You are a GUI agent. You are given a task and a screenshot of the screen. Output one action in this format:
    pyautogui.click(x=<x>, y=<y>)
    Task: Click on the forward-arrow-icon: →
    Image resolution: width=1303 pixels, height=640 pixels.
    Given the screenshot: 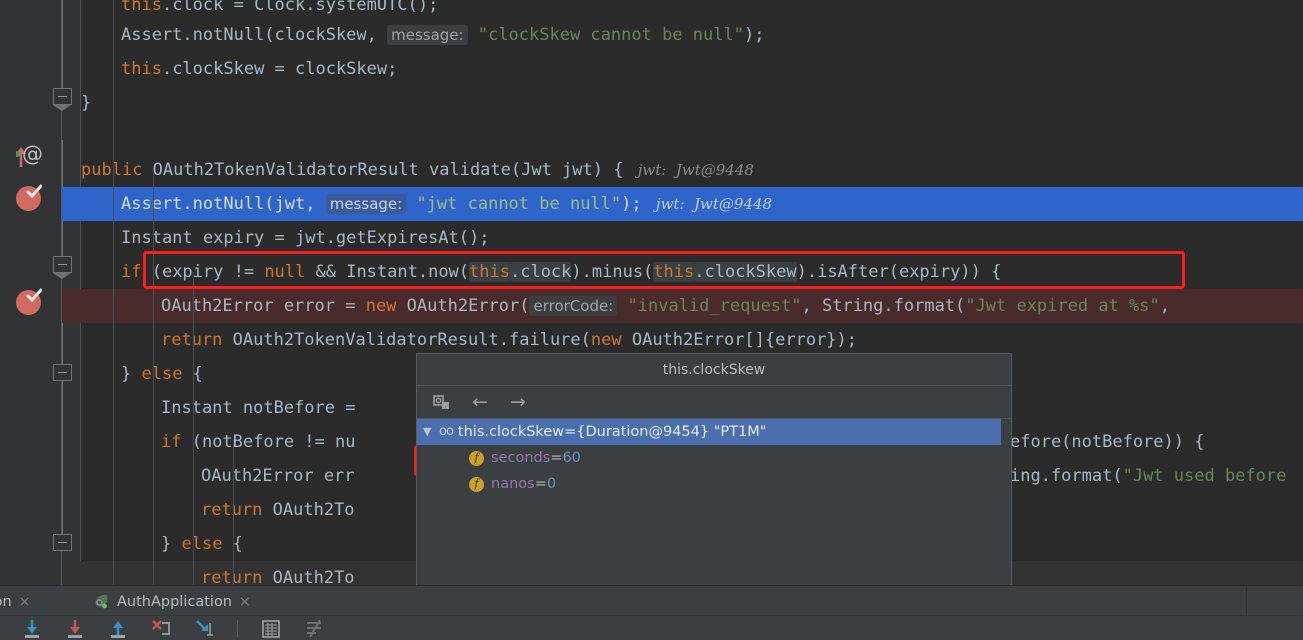 What is the action you would take?
    pyautogui.click(x=518, y=402)
    